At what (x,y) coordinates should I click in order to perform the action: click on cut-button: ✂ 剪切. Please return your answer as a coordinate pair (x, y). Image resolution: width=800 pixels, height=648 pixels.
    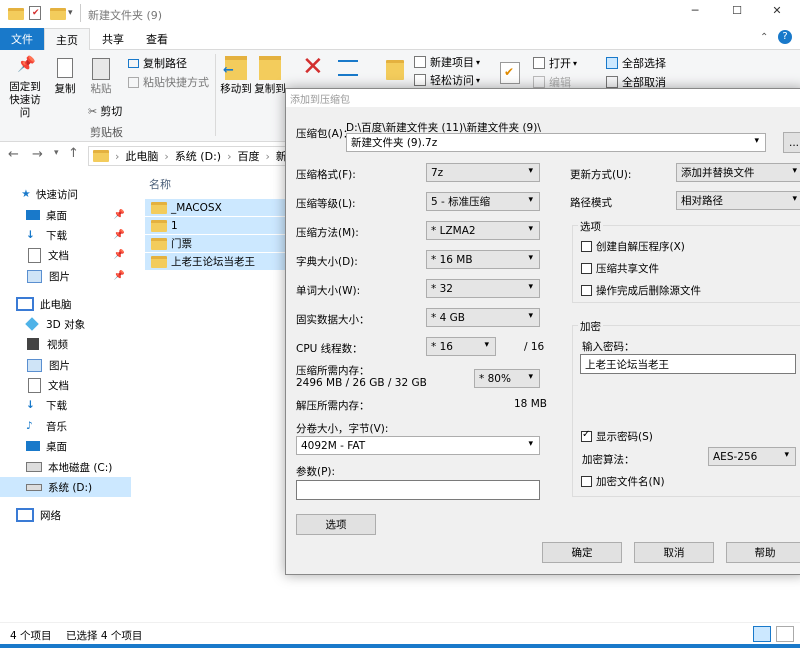
    Looking at the image, I should click on (105, 111).